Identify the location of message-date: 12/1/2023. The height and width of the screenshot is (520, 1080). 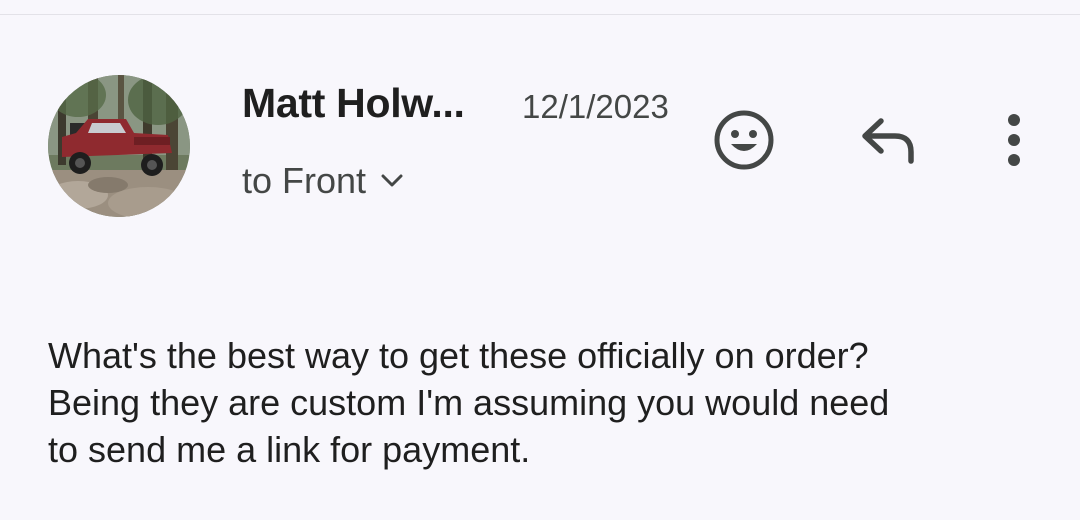
(595, 106).